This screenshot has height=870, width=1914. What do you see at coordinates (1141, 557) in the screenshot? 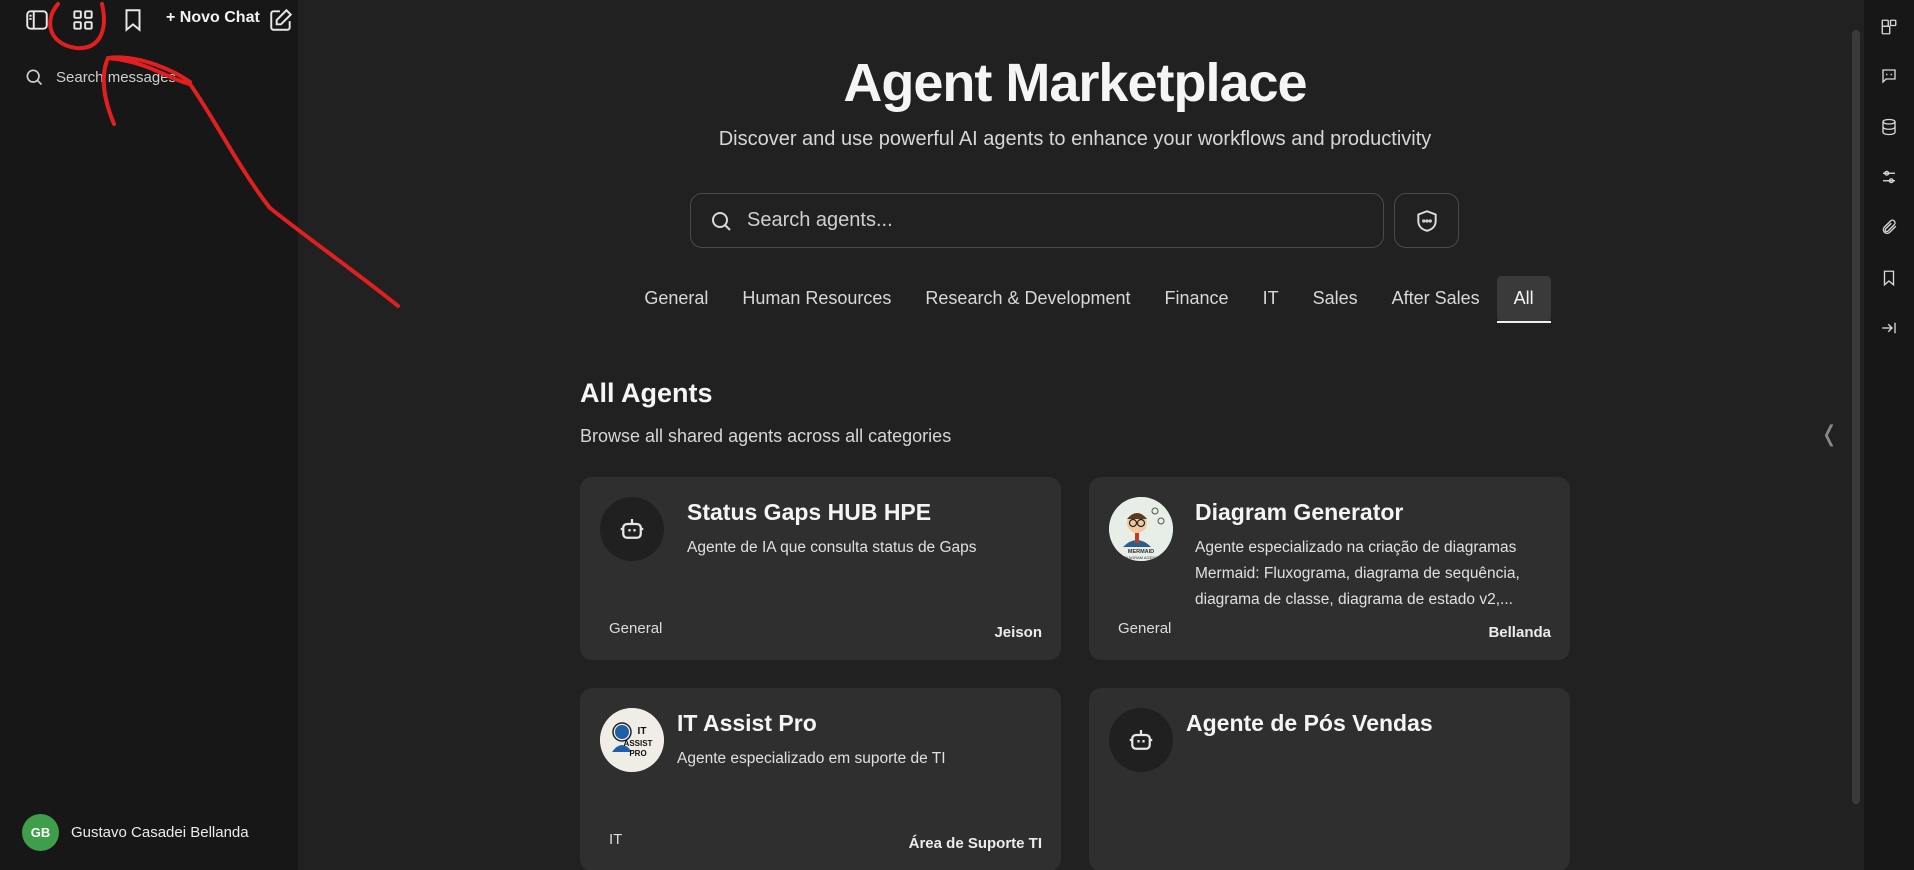
I see `svg-text: DIAGRAM AGENT` at bounding box center [1141, 557].